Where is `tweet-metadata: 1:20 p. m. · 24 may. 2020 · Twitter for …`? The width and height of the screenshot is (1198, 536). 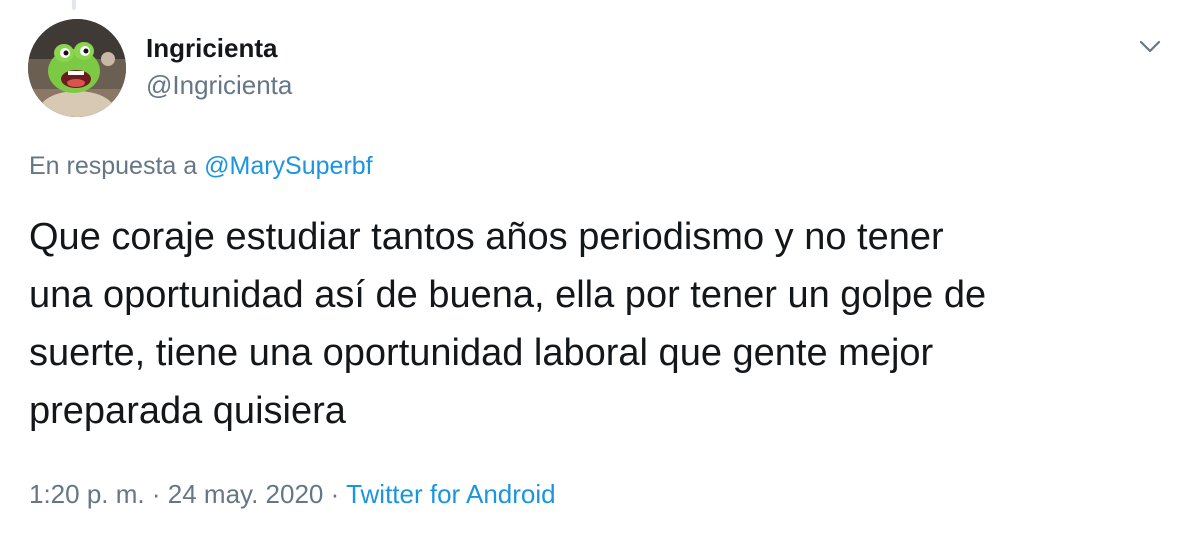 tweet-metadata: 1:20 p. m. · 24 may. 2020 · Twitter for … is located at coordinates (292, 494).